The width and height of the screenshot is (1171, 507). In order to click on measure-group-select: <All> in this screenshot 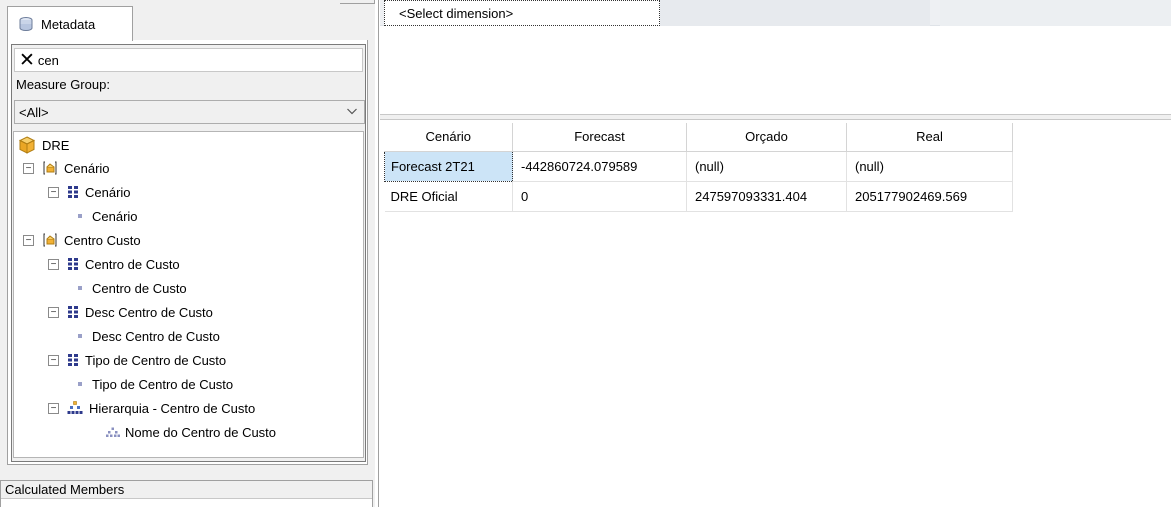, I will do `click(189, 112)`.